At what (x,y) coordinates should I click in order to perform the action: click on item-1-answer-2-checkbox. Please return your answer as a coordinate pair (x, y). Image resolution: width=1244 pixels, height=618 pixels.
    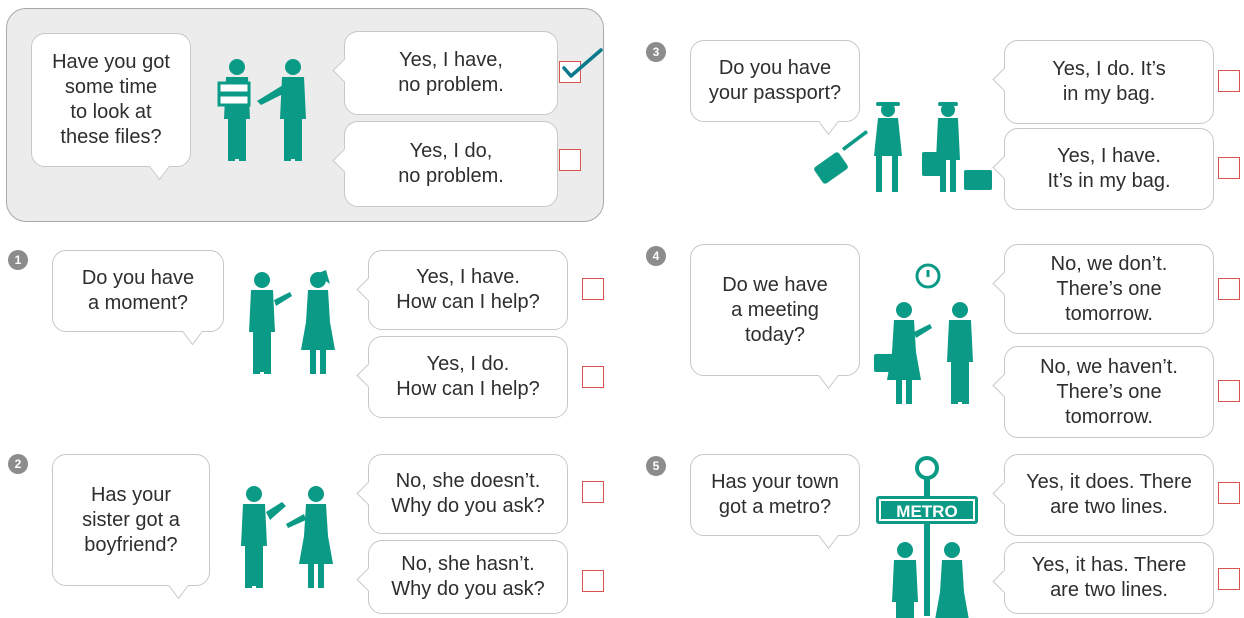
    Looking at the image, I should click on (593, 377).